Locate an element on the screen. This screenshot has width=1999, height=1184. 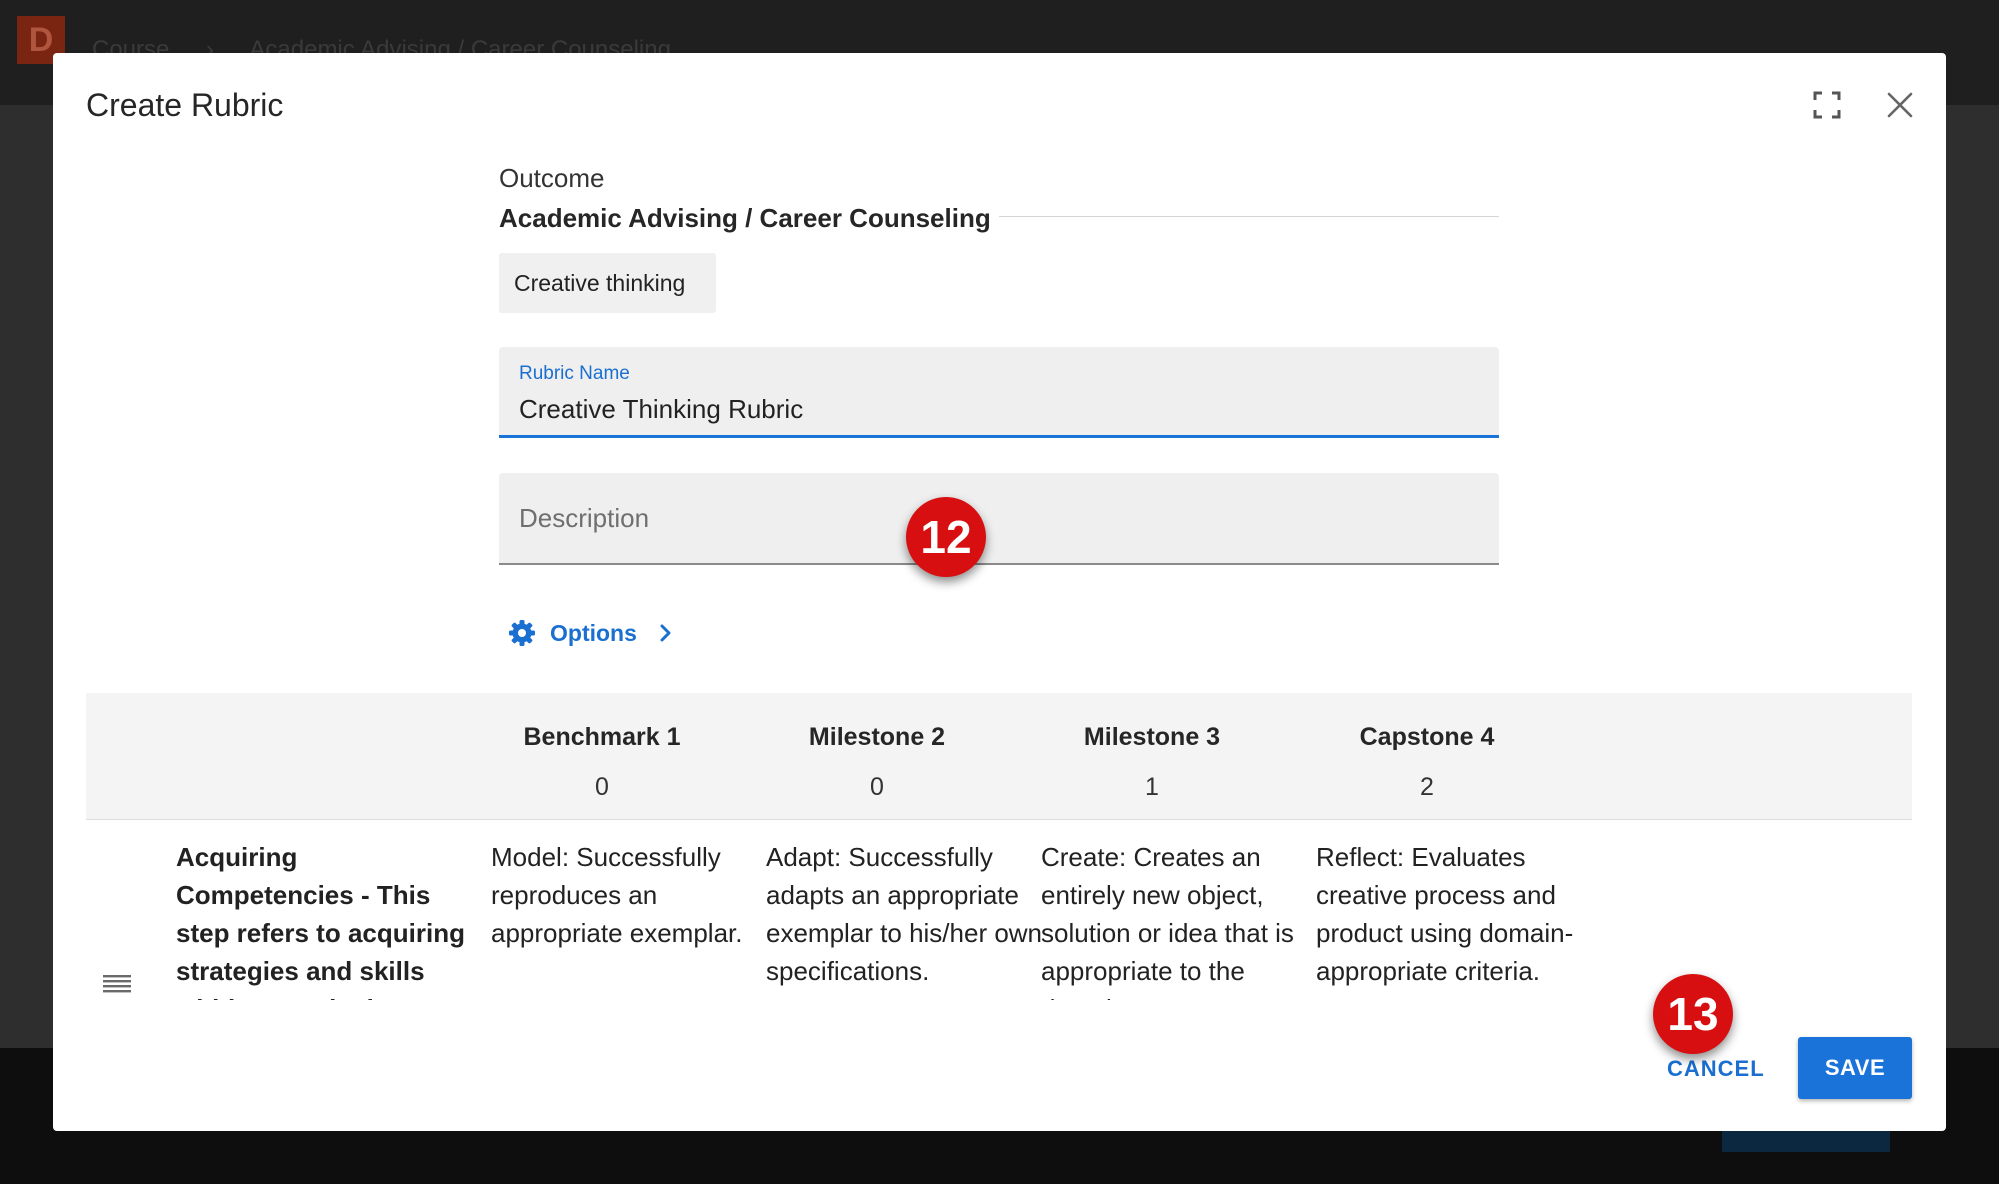
dialog-title: Create Rubric is located at coordinates (185, 105).